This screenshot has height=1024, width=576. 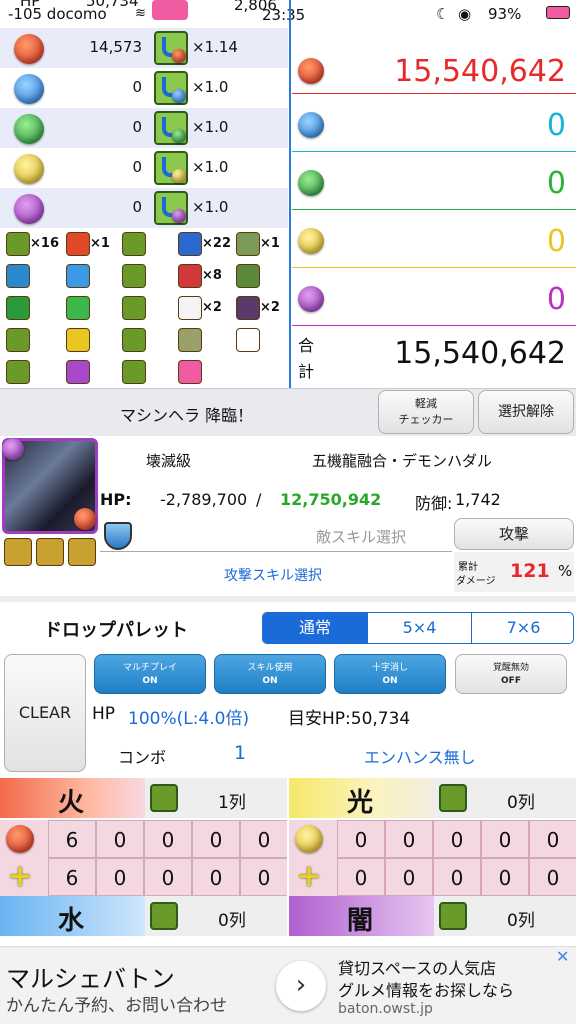 I want to click on toggle-3: 覚醒無効 OFF, so click(x=511, y=674).